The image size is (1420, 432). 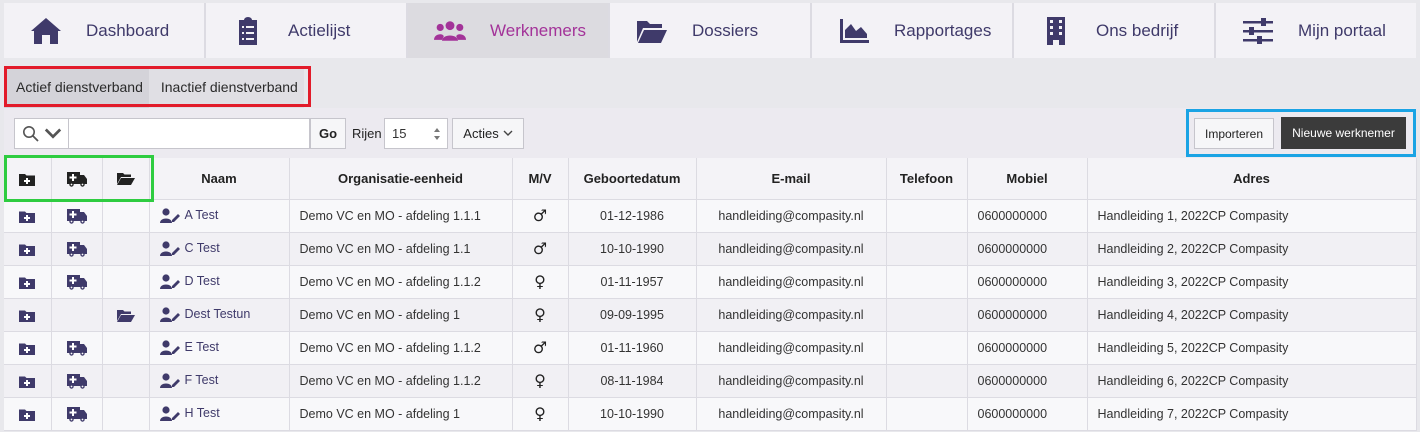 I want to click on header-telefoon: Telefoon, so click(x=927, y=179).